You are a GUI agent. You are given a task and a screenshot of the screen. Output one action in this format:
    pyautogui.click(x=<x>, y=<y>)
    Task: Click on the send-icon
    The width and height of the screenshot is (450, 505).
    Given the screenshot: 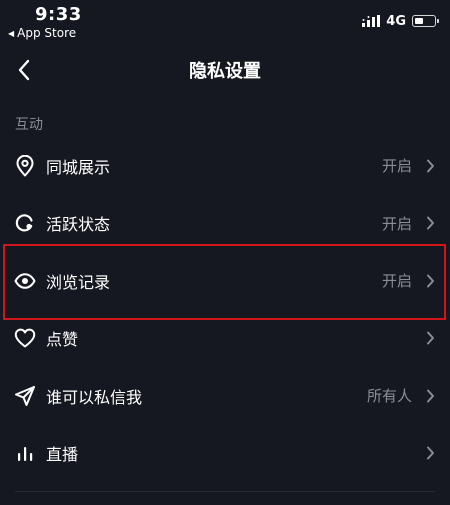 What is the action you would take?
    pyautogui.click(x=25, y=396)
    